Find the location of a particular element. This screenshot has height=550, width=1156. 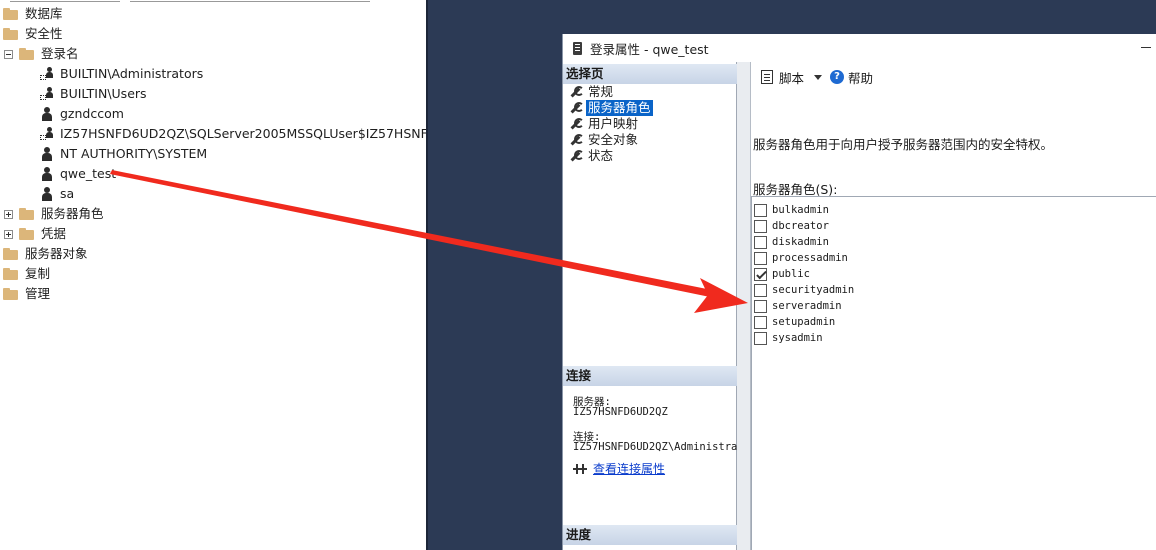

login-sa: sa is located at coordinates (57, 194).